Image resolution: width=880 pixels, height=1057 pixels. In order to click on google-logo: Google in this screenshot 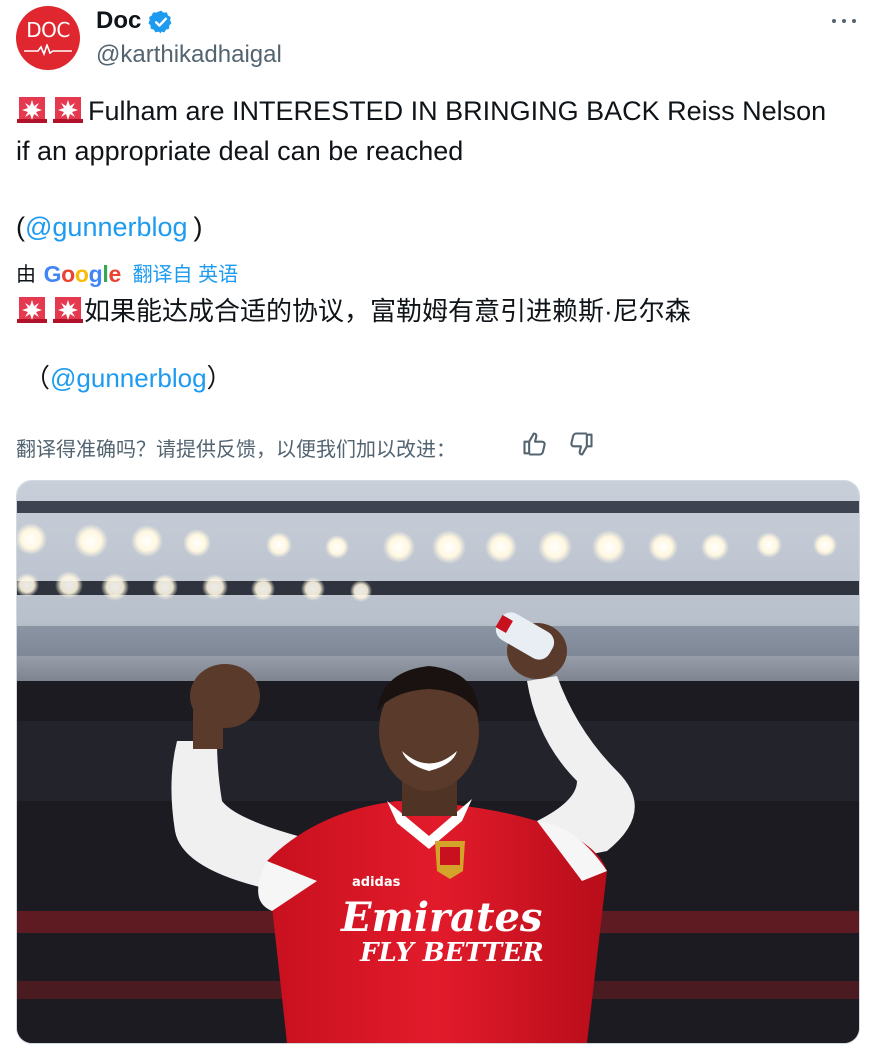, I will do `click(82, 274)`.